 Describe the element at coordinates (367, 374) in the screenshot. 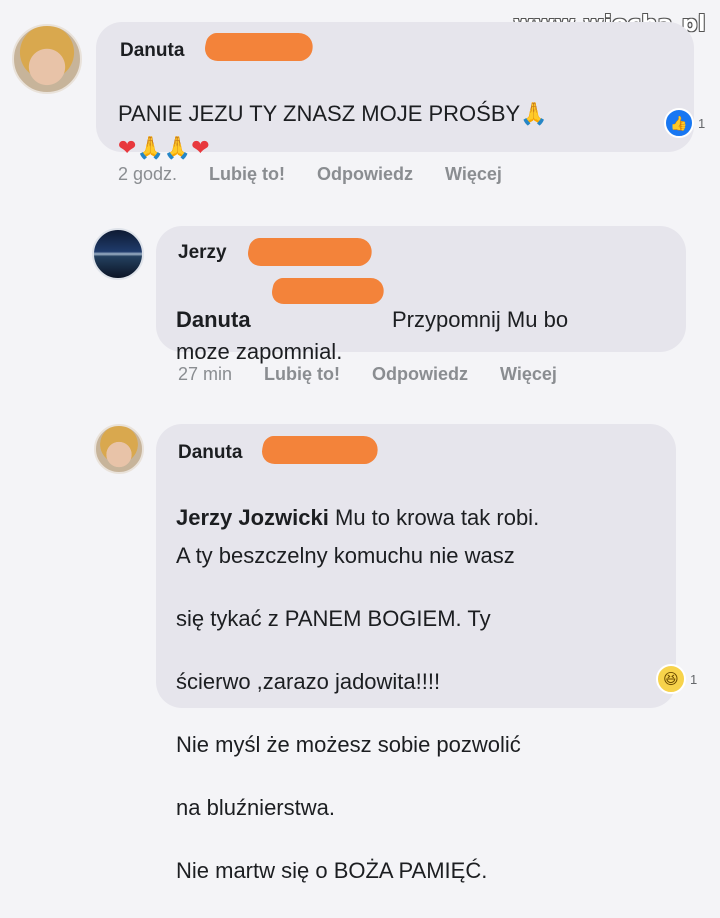

I see `comment-actions: 27 min Lubię to! Odpowiedz Więcej` at that location.